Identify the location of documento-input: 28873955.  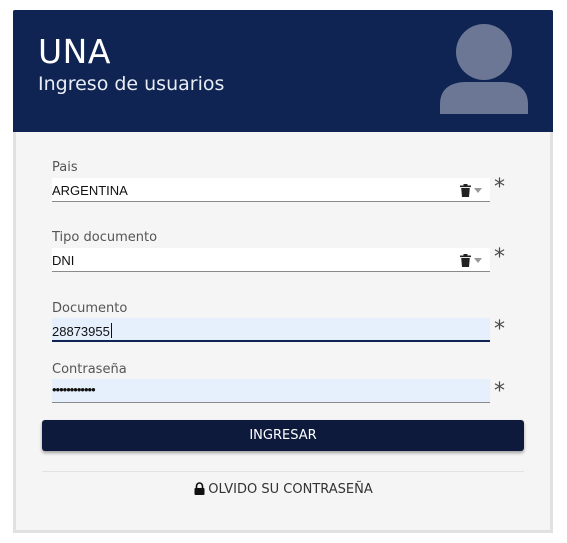
(271, 330).